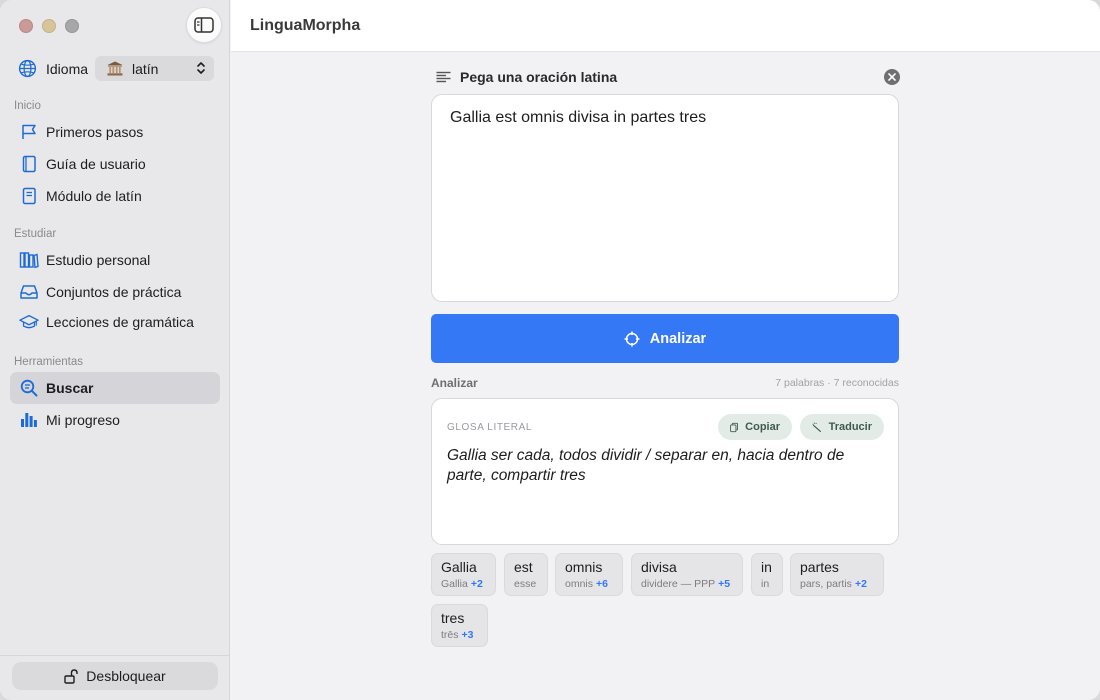  What do you see at coordinates (450, 635) in the screenshot?
I see `token-lemma: trēs` at bounding box center [450, 635].